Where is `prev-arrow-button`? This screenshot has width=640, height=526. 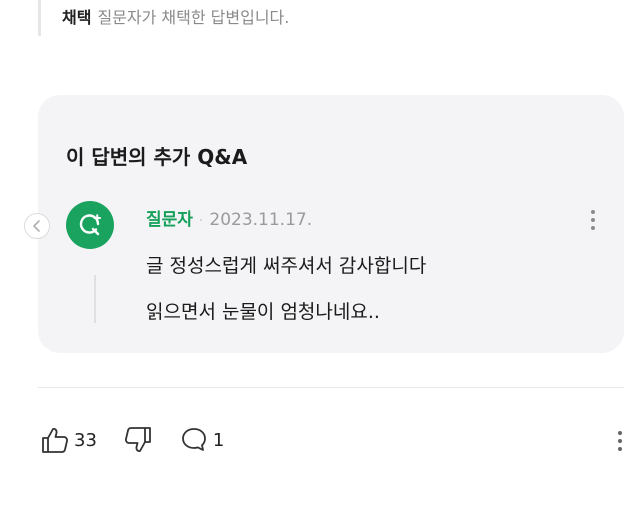
prev-arrow-button is located at coordinates (37, 226).